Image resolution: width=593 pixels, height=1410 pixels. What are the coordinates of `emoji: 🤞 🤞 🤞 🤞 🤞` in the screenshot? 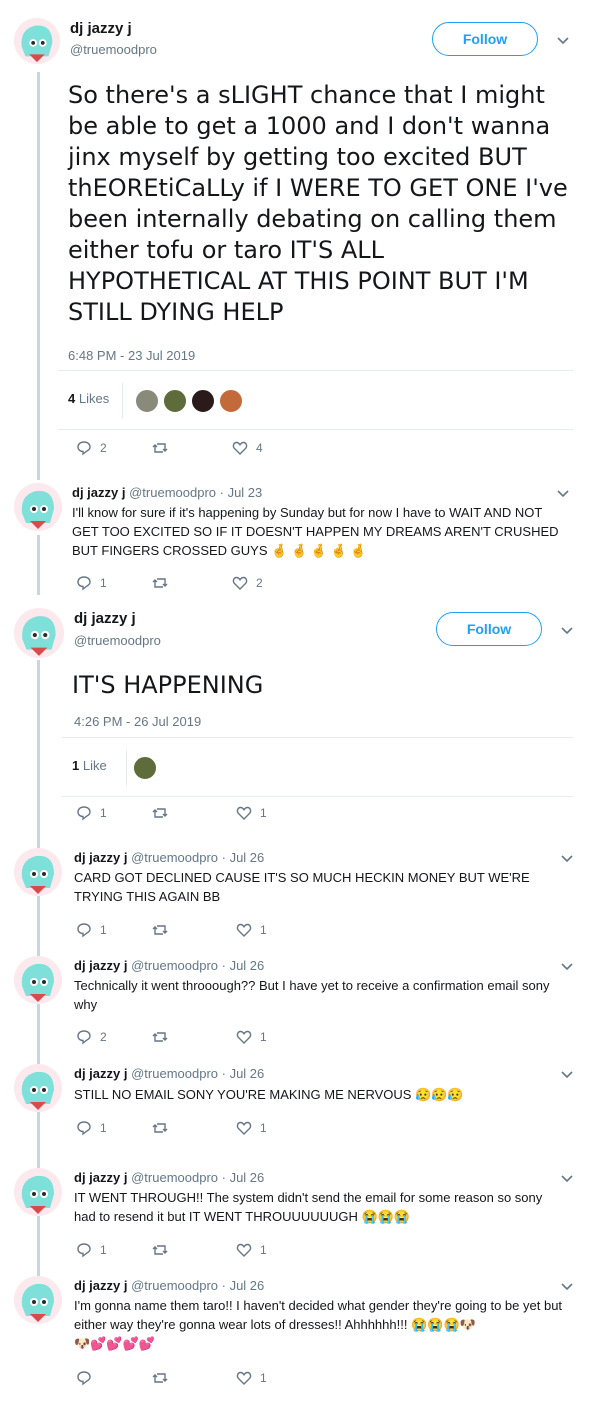 It's located at (319, 550).